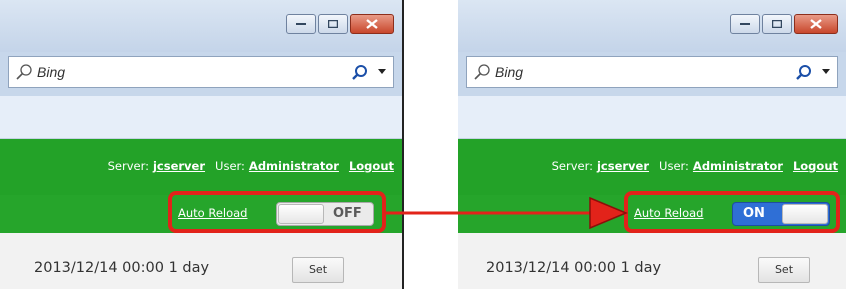  Describe the element at coordinates (403, 144) in the screenshot. I see `window-edge-divider` at that location.